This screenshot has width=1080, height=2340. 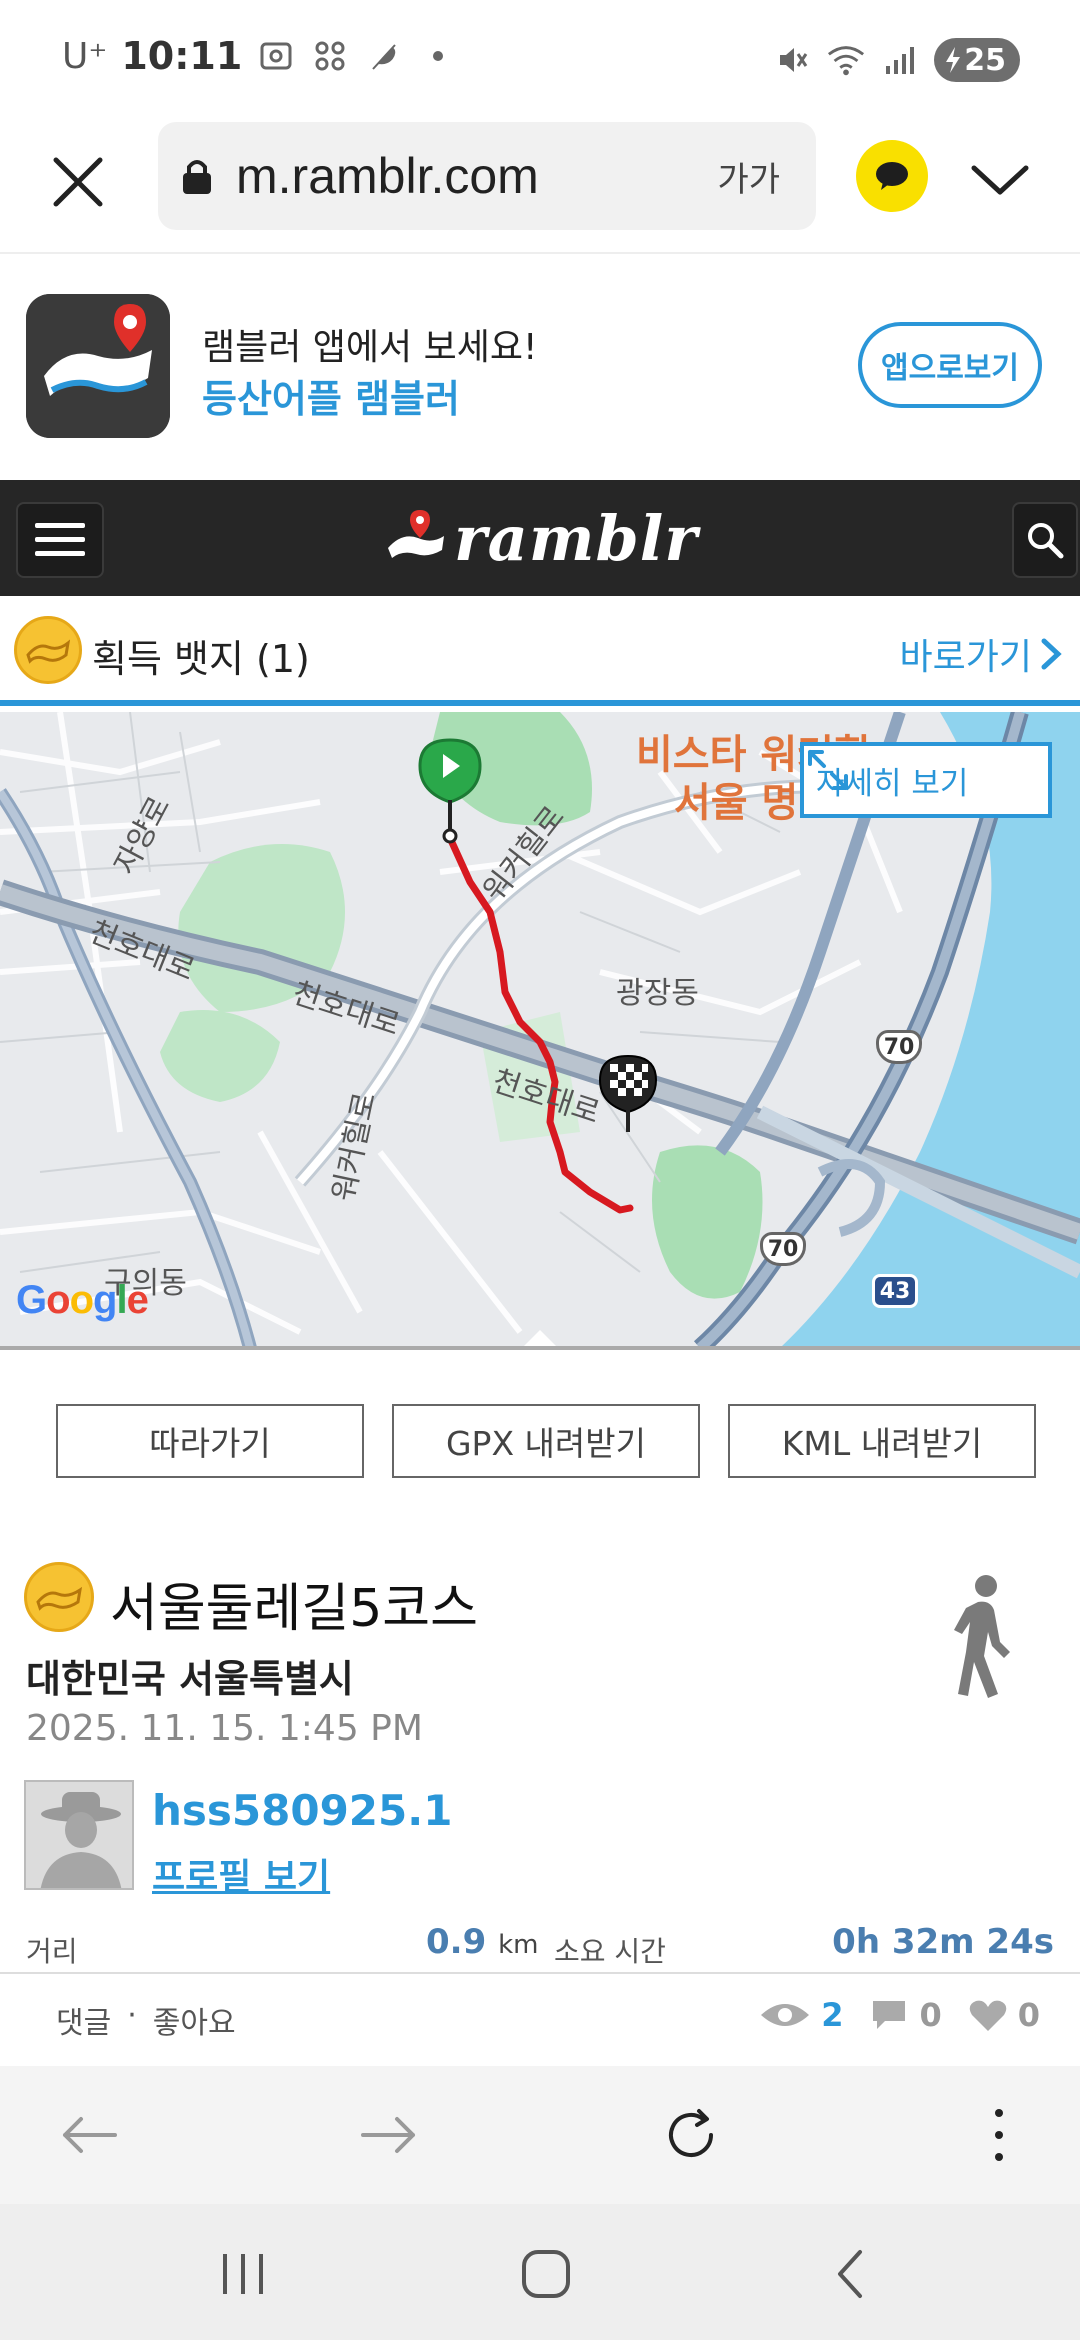 I want to click on back-chevron-icon, so click(x=850, y=2274).